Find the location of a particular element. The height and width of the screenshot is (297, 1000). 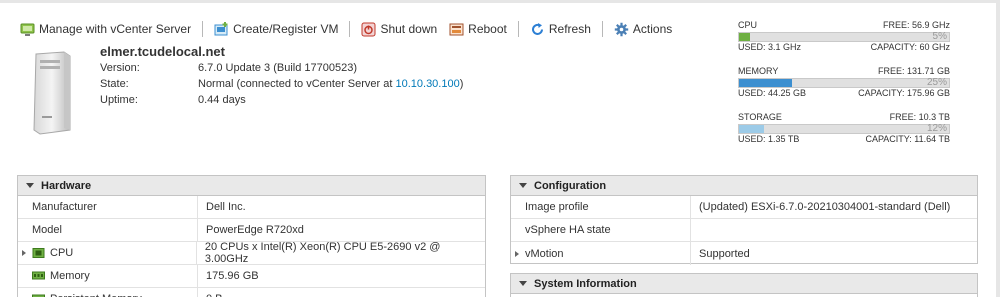

shut-down-label: Shut down is located at coordinates (409, 29).